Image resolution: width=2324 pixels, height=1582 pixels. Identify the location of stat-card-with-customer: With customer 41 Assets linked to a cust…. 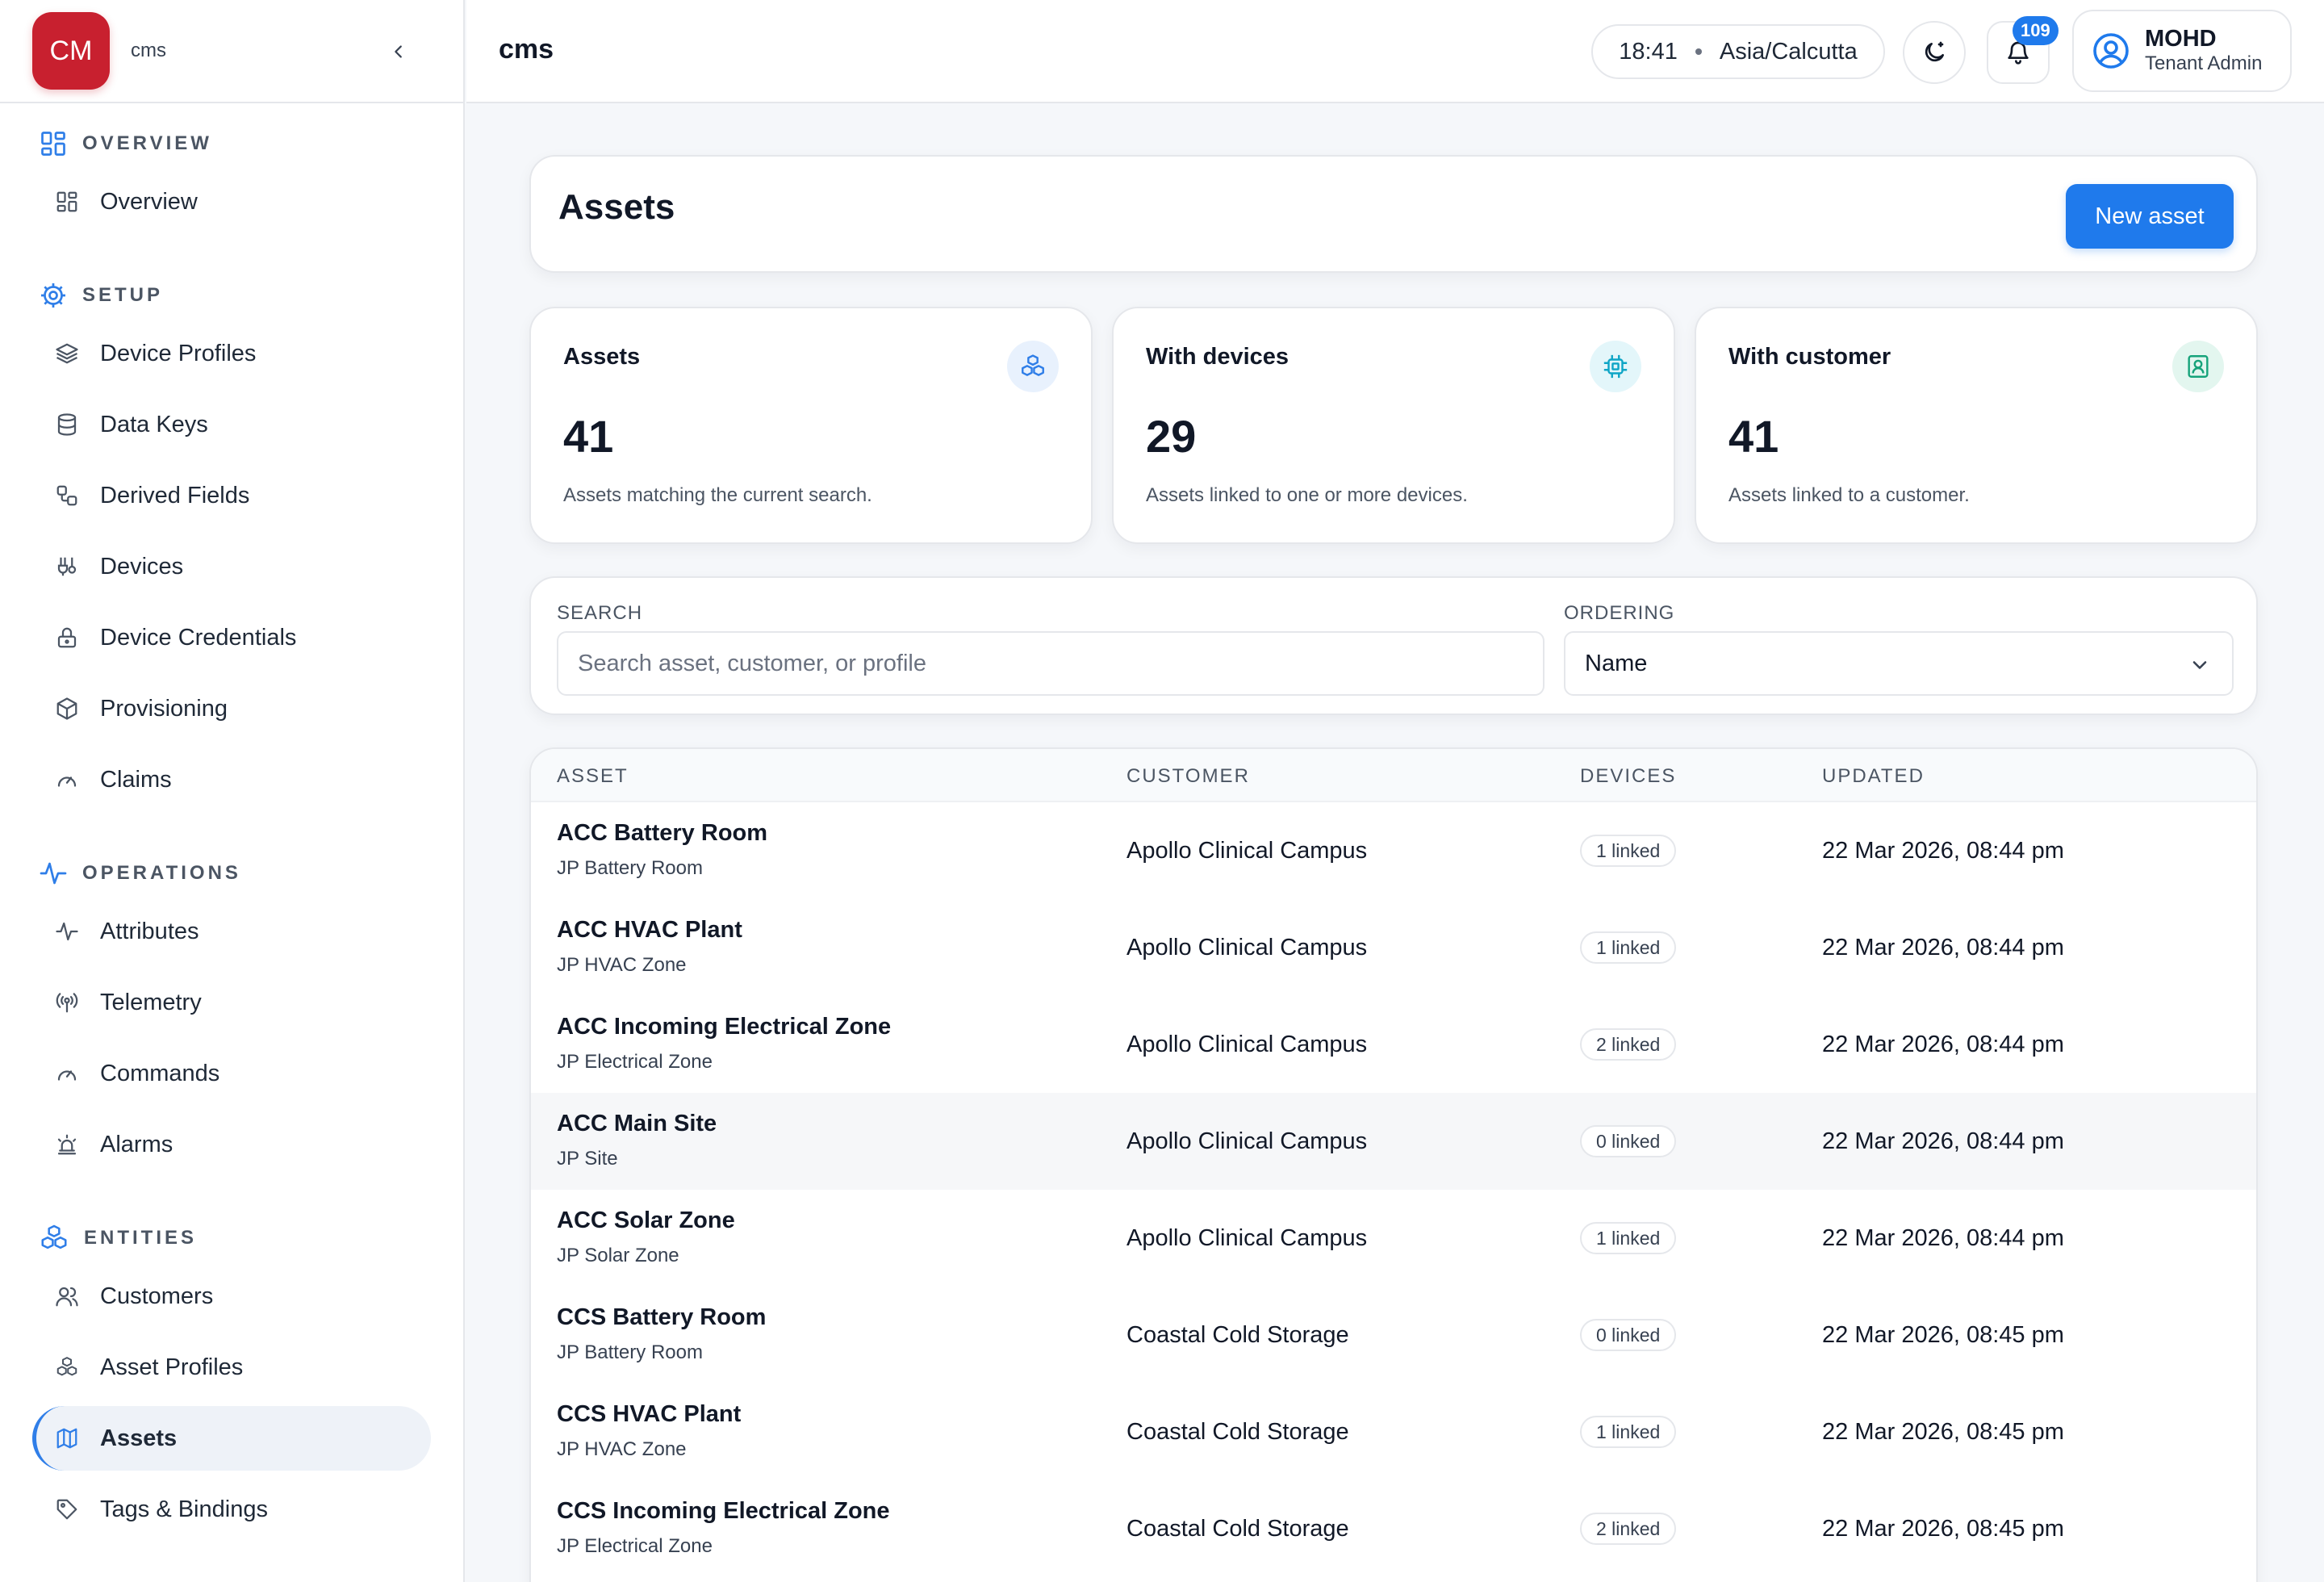
(1976, 425).